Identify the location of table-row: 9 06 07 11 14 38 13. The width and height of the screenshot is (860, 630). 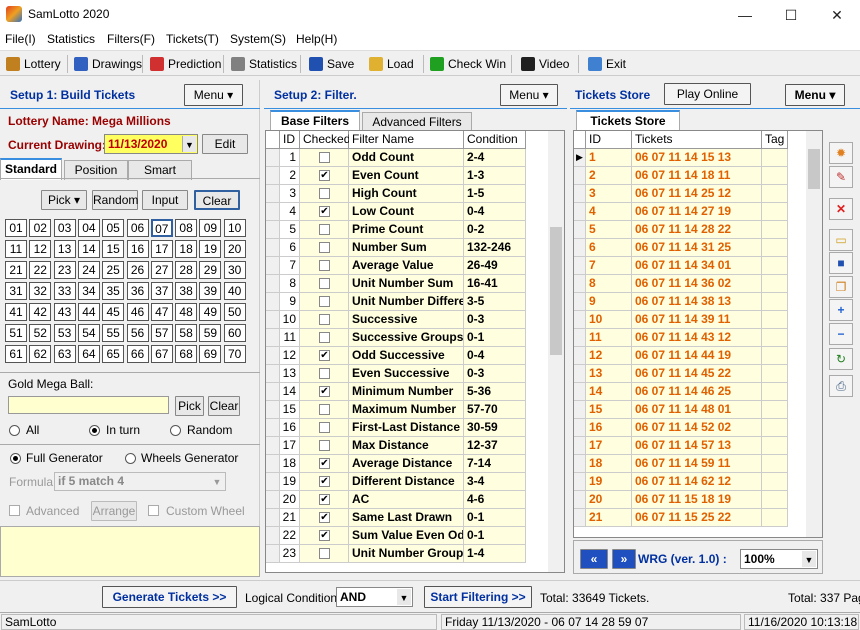
(681, 302).